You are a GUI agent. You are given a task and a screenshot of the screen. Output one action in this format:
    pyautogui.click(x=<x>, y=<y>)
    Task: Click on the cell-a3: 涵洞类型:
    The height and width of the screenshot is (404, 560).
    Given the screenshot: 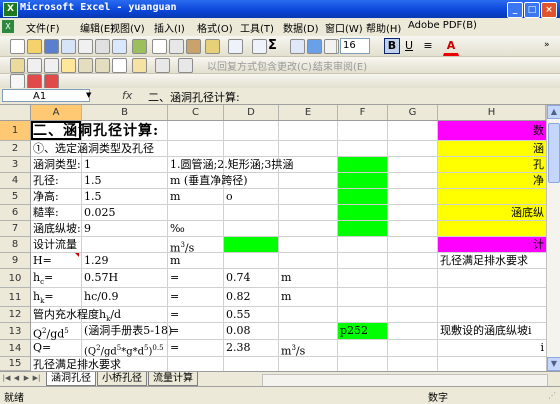 What is the action you would take?
    pyautogui.click(x=56, y=165)
    